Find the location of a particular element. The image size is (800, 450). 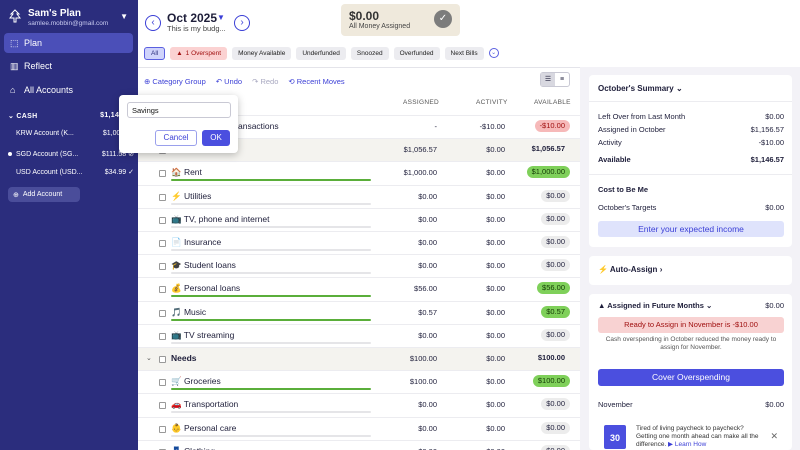

category-name: 👖 Clothing is located at coordinates (193, 448).